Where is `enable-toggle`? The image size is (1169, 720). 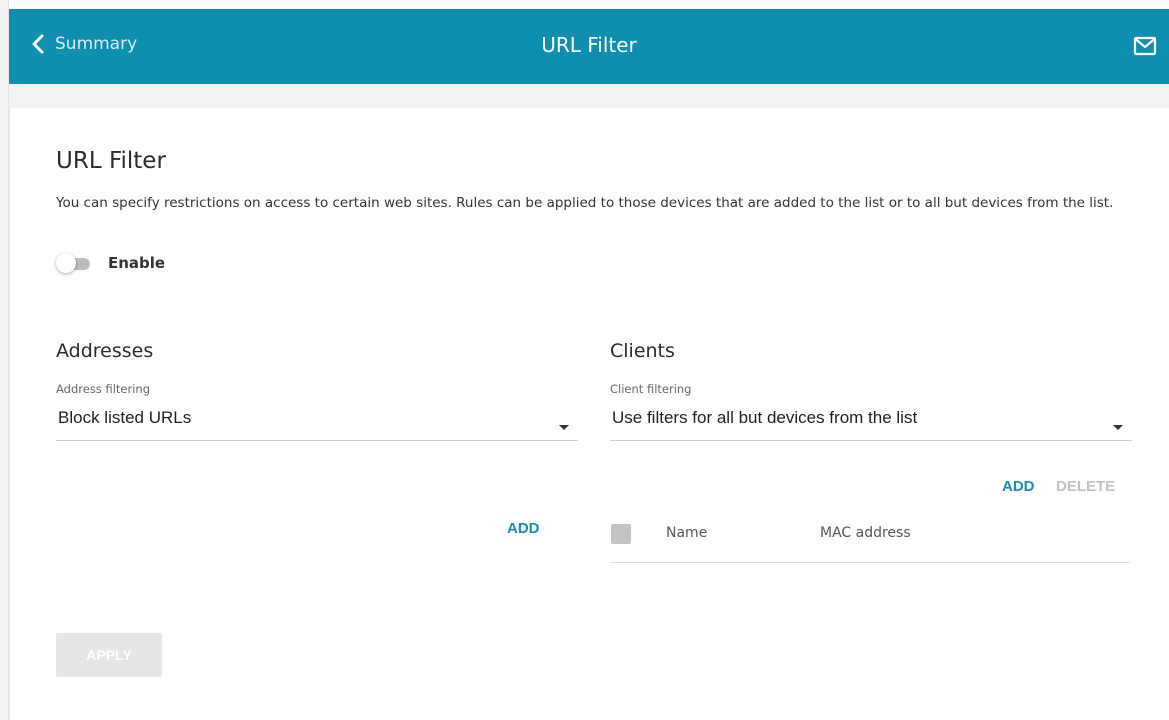
enable-toggle is located at coordinates (73, 263).